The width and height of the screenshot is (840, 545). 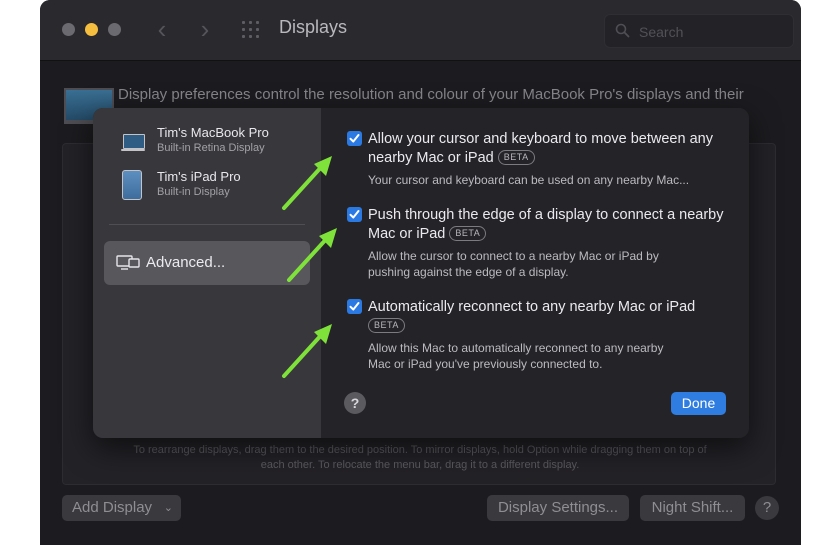 I want to click on push-through-edge-checkbox, so click(x=354, y=214).